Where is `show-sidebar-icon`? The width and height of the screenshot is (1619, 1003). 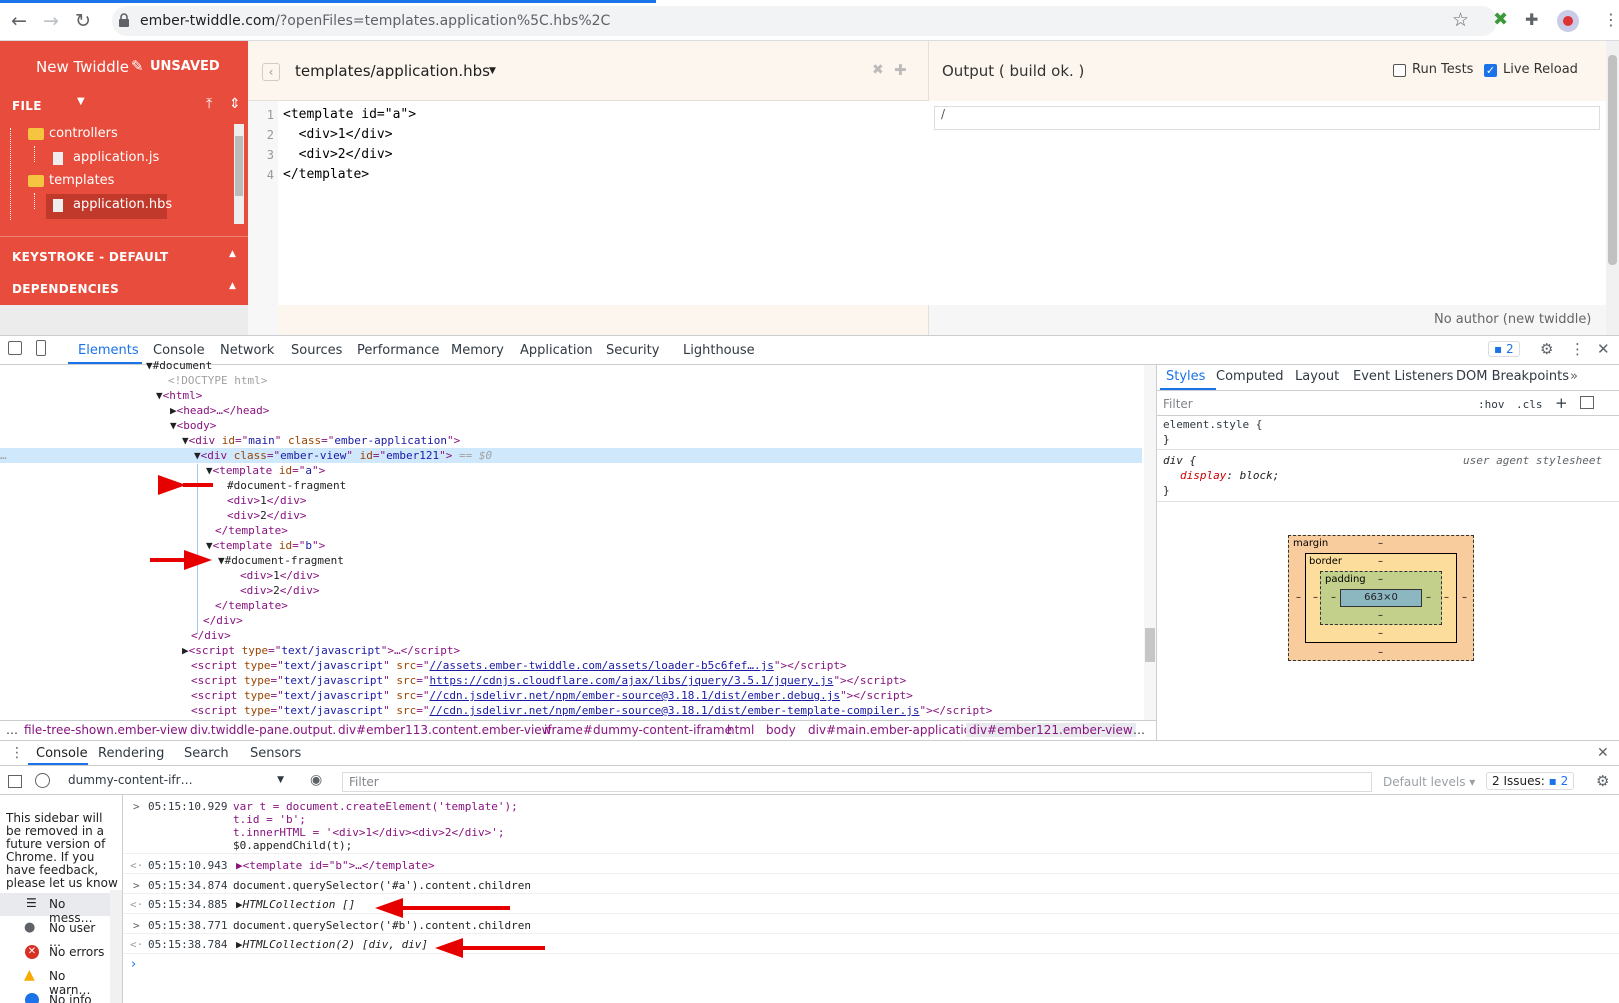
show-sidebar-icon is located at coordinates (15, 781).